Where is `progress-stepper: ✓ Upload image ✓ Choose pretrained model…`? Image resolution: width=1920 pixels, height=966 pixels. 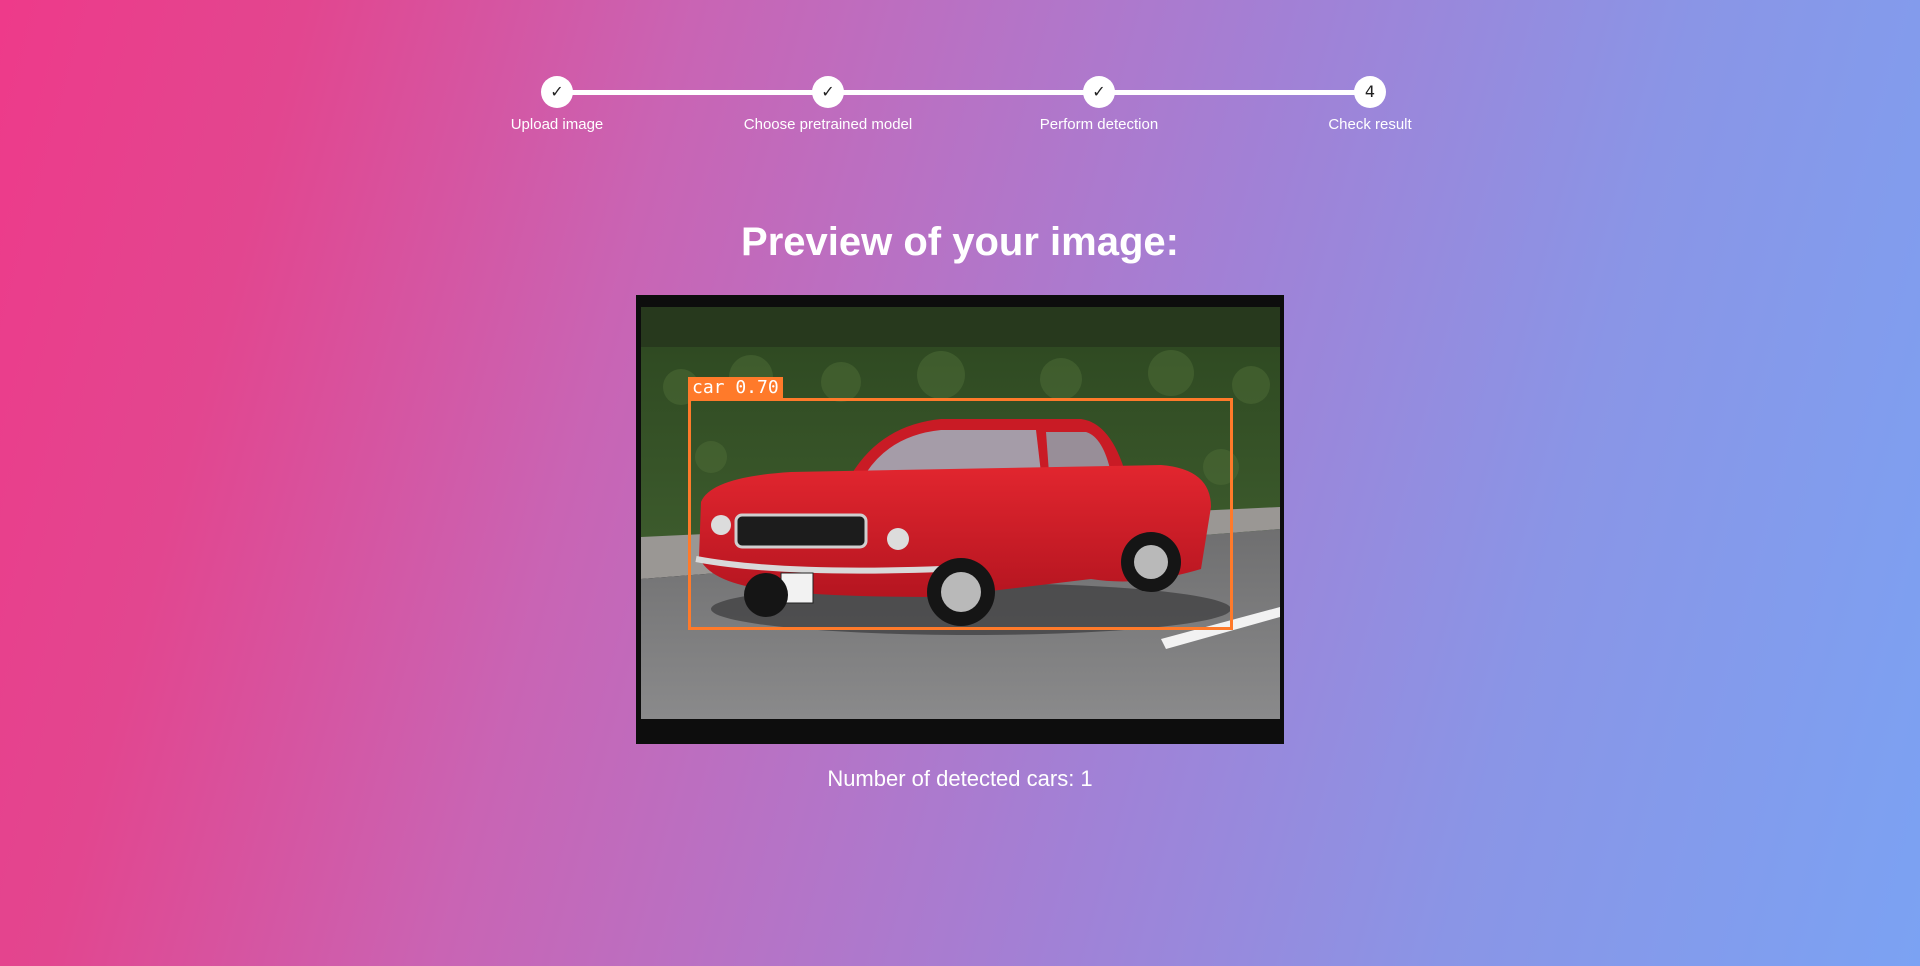
progress-stepper: ✓ Upload image ✓ Choose pretrained model… is located at coordinates (960, 111).